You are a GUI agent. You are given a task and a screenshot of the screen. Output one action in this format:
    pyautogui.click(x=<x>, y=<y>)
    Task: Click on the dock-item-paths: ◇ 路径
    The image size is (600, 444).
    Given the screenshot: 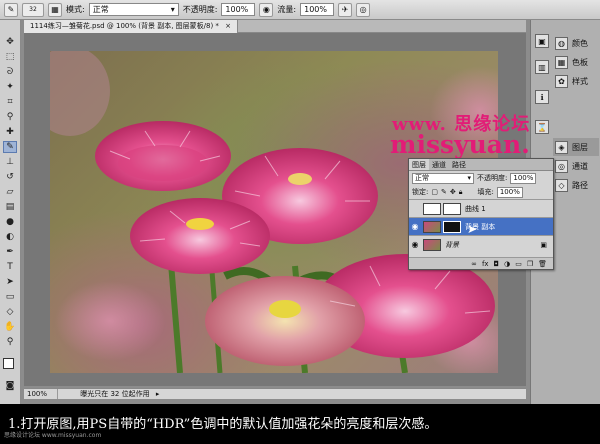 What is the action you would take?
    pyautogui.click(x=571, y=185)
    